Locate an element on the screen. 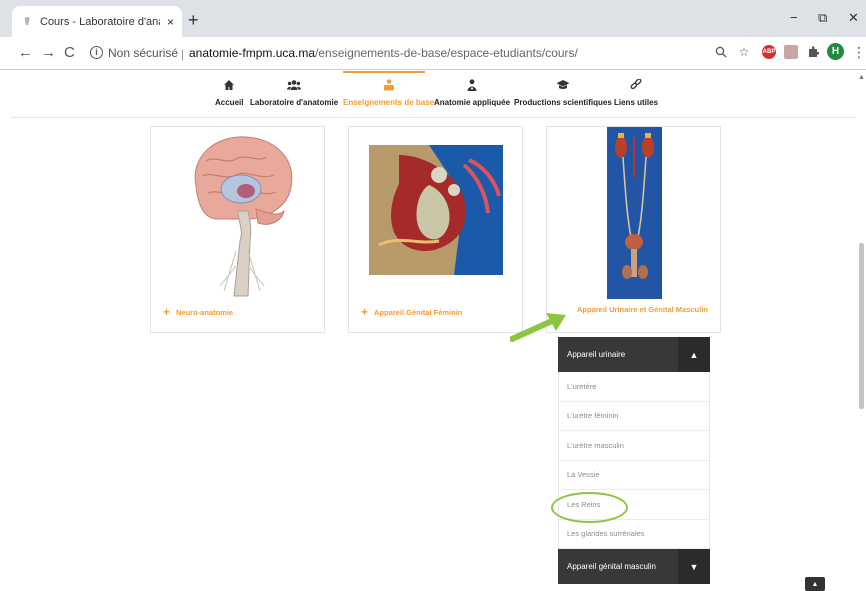 This screenshot has height=591, width=866. nav-item-productions: Productions scientifiques is located at coordinates (563, 93).